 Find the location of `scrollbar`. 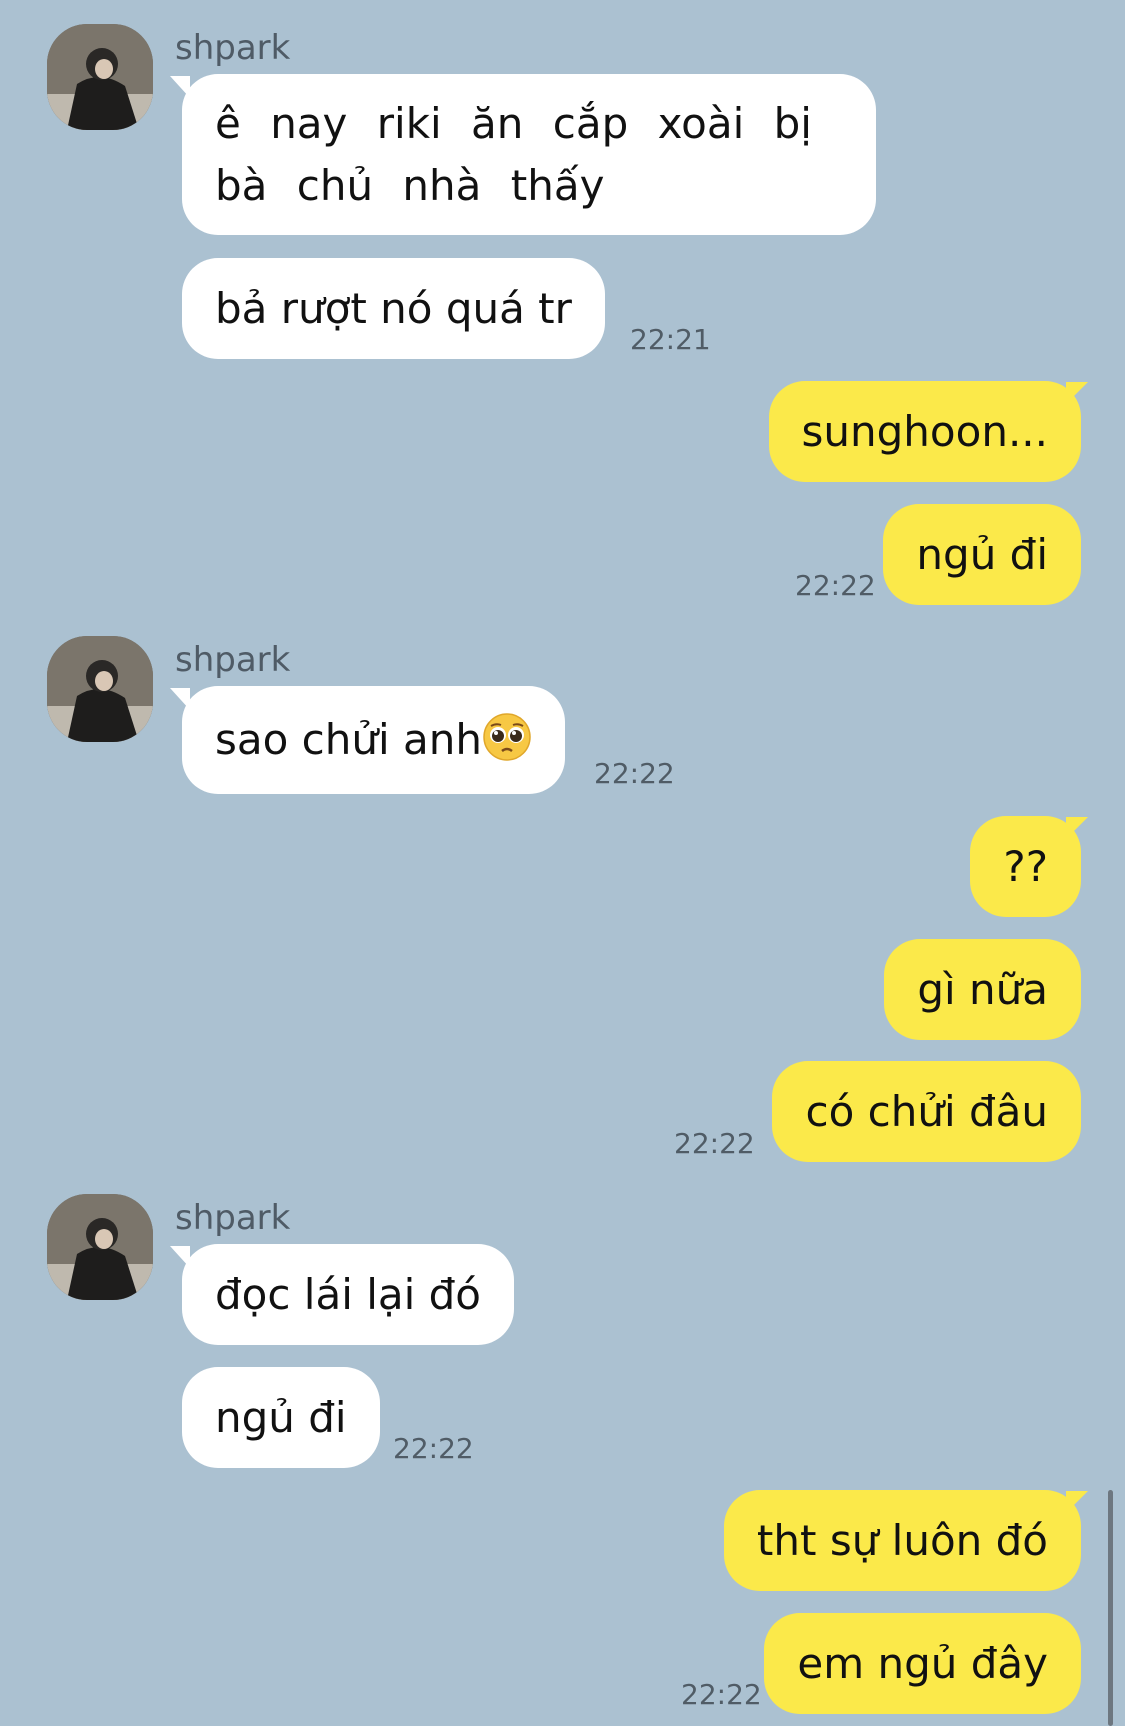

scrollbar is located at coordinates (1110, 1608).